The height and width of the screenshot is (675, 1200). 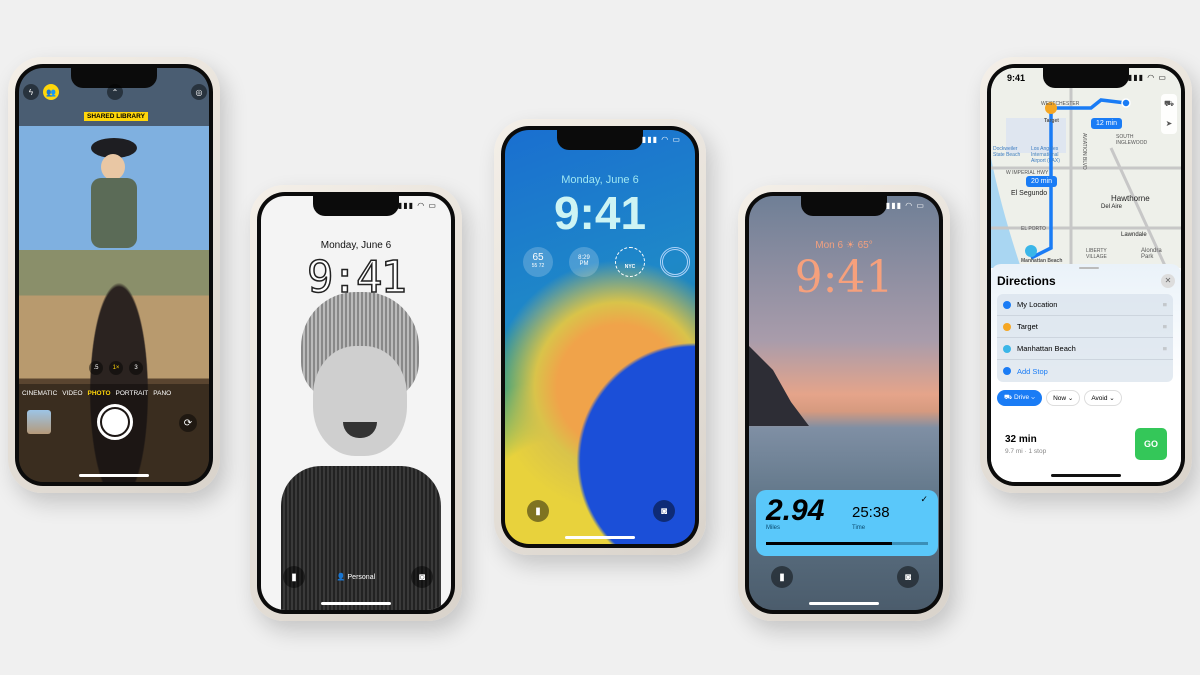 I want to click on add-stop-button: Add Stop, so click(x=1085, y=371).